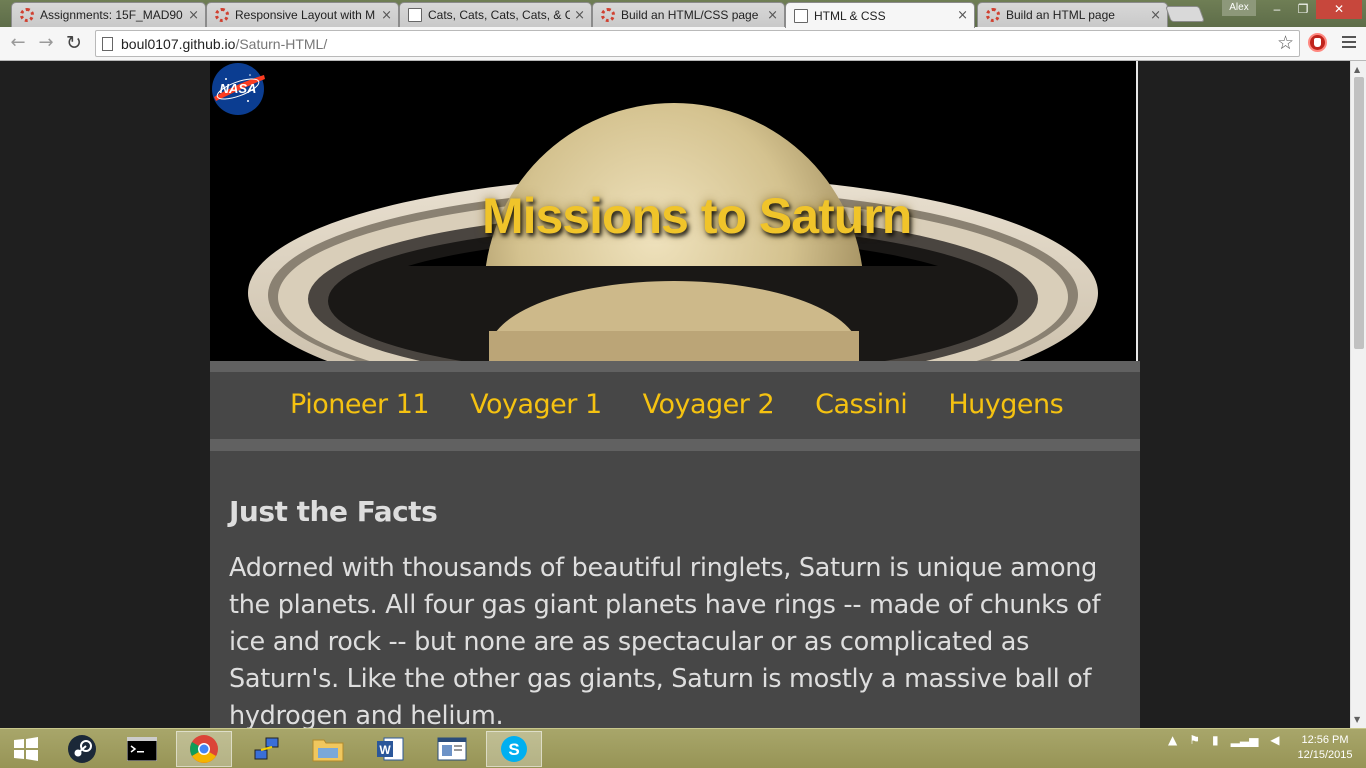 The height and width of the screenshot is (768, 1366). Describe the element at coordinates (697, 216) in the screenshot. I see `hero-title: Missions to Saturn` at that location.